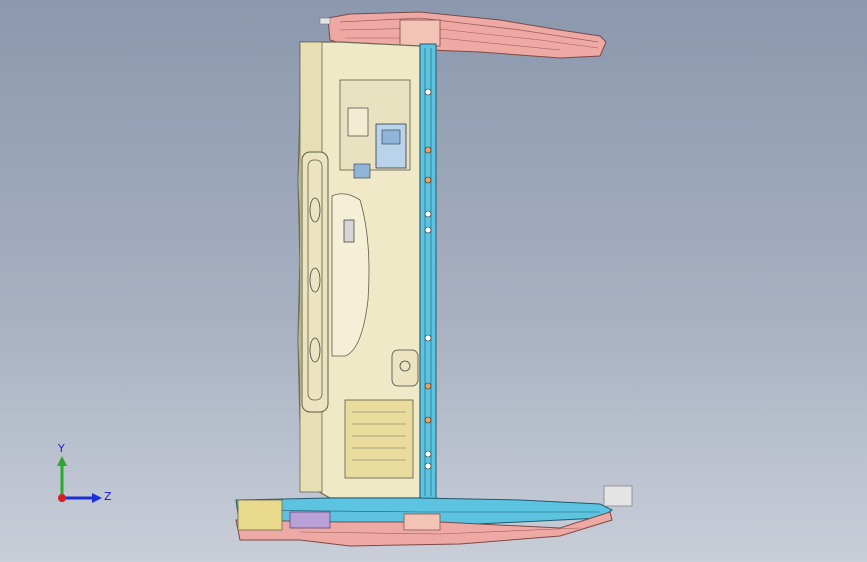 The height and width of the screenshot is (562, 867). Describe the element at coordinates (83, 475) in the screenshot. I see `axis-triad: Y Z` at that location.